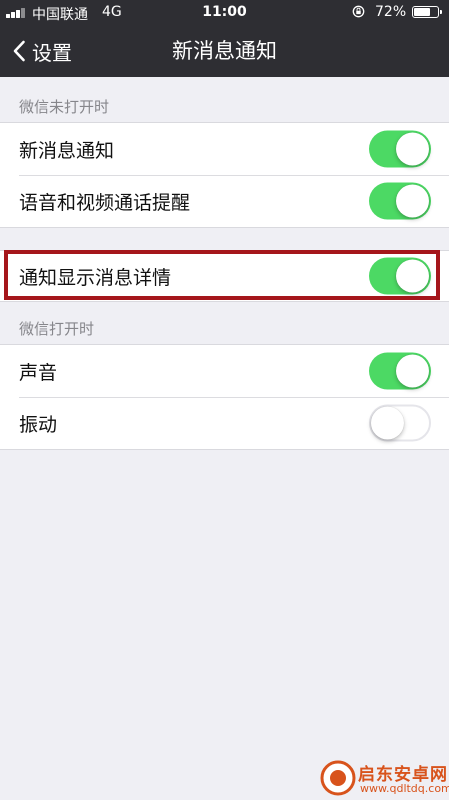 Image resolution: width=449 pixels, height=800 pixels. I want to click on voice-video-call-alert-toggle, so click(400, 201).